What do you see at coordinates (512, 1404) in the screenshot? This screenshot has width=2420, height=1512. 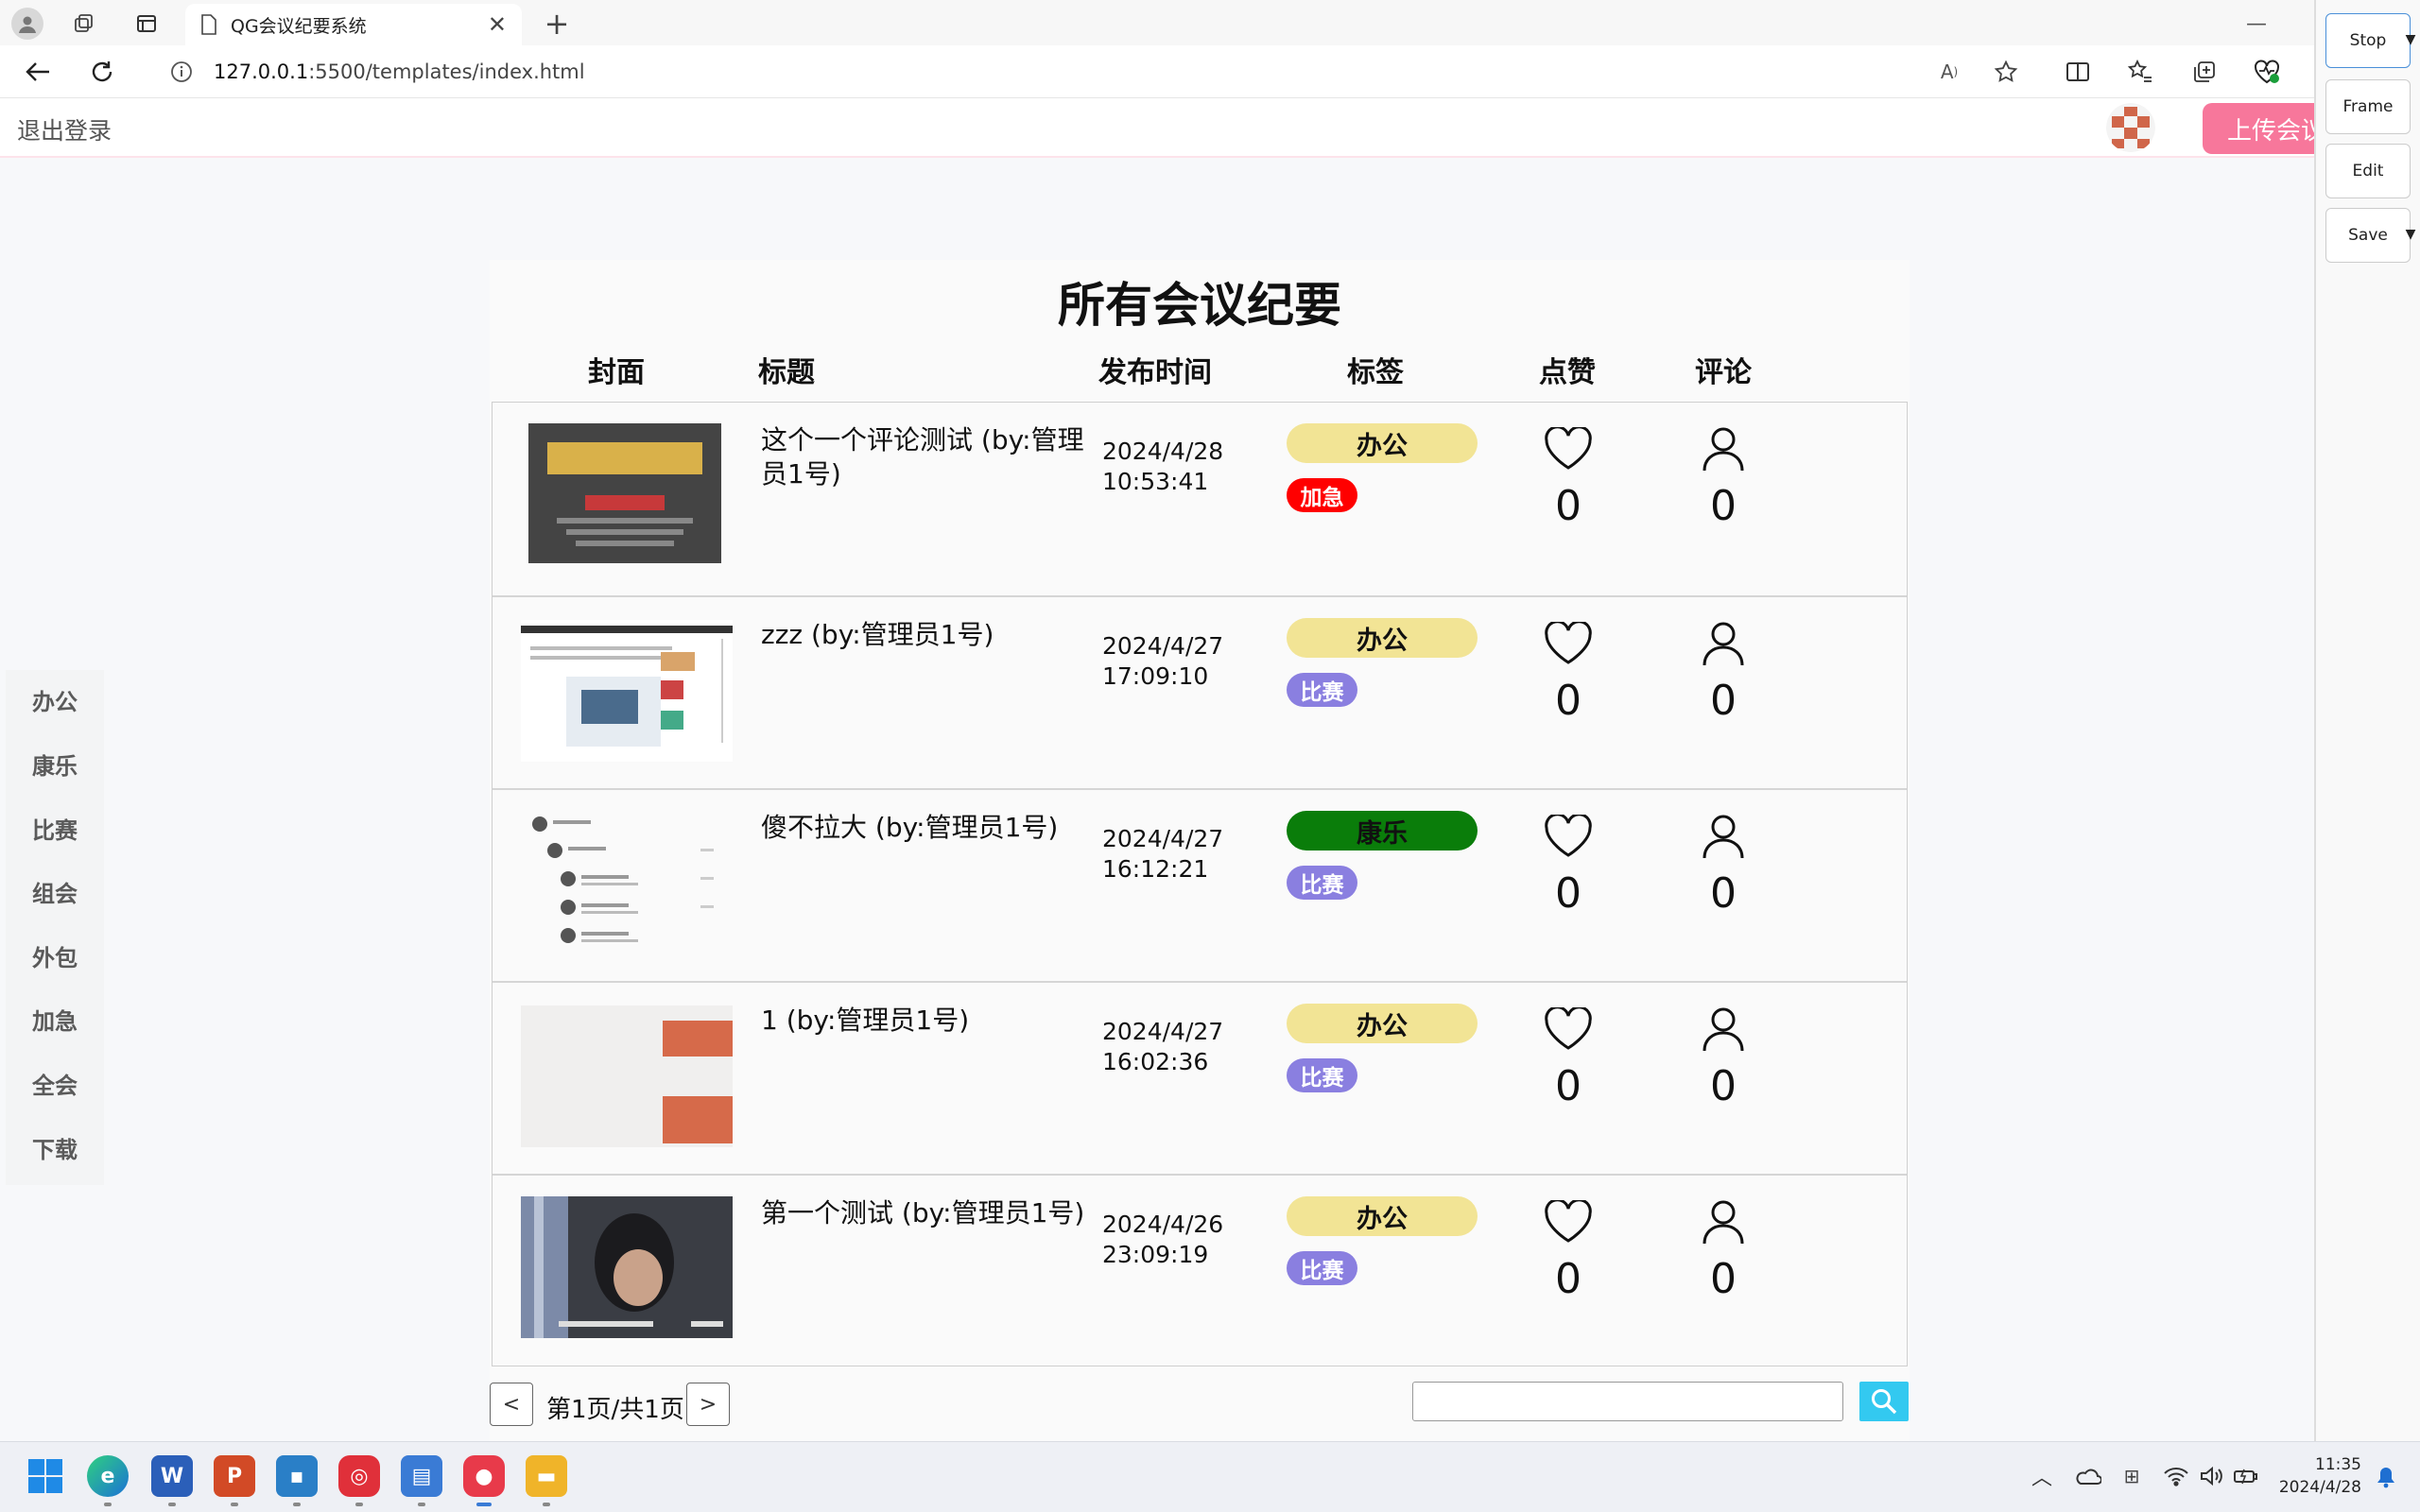 I see `prev-page-button: <` at bounding box center [512, 1404].